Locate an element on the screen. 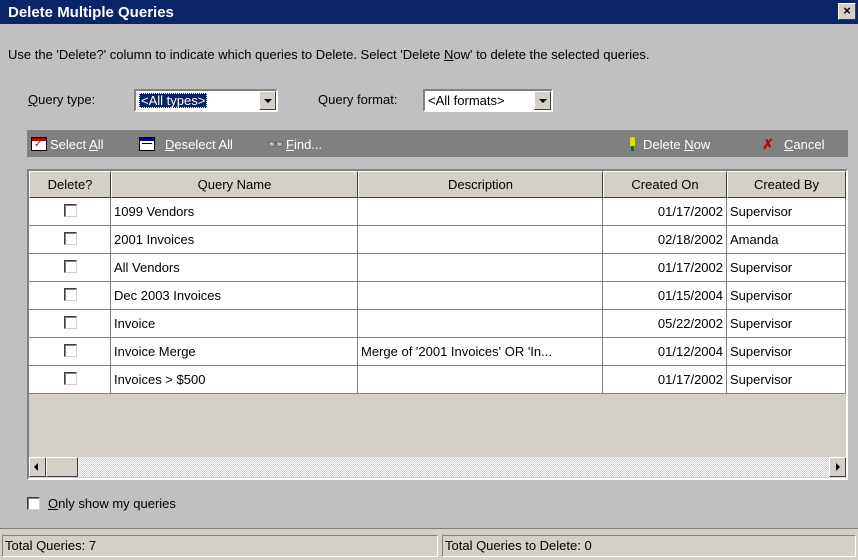  cancel-button: ✗ Cancel is located at coordinates (792, 144).